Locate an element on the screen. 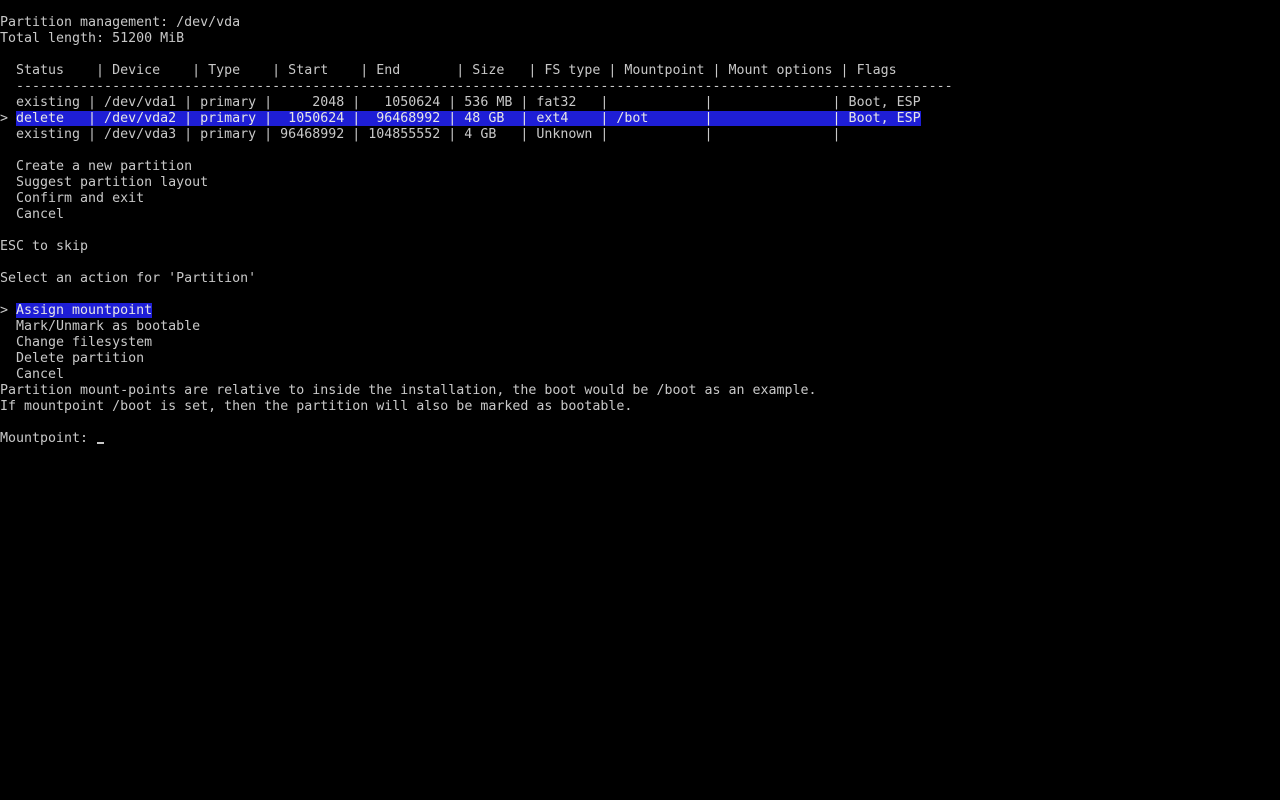 Image resolution: width=1280 pixels, height=800 pixels. action-item-cancel: Cancel is located at coordinates (640, 375).